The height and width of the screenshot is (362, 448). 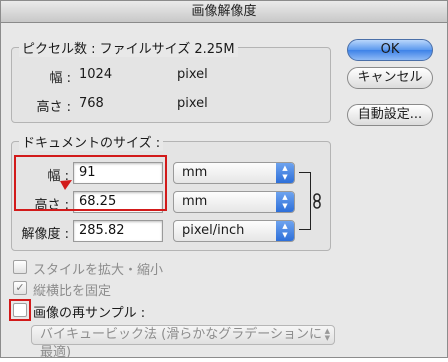 What do you see at coordinates (390, 50) in the screenshot?
I see `ok-button: OK` at bounding box center [390, 50].